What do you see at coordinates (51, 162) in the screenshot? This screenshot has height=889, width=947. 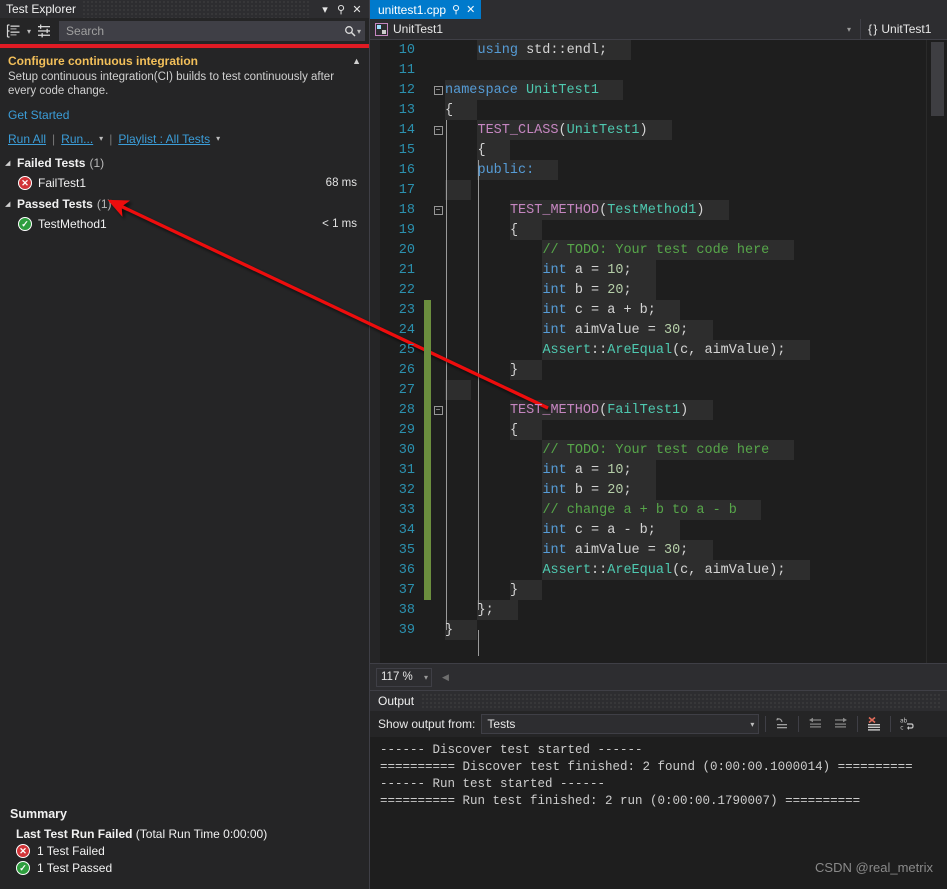 I see `test-group-name: Failed Tests` at bounding box center [51, 162].